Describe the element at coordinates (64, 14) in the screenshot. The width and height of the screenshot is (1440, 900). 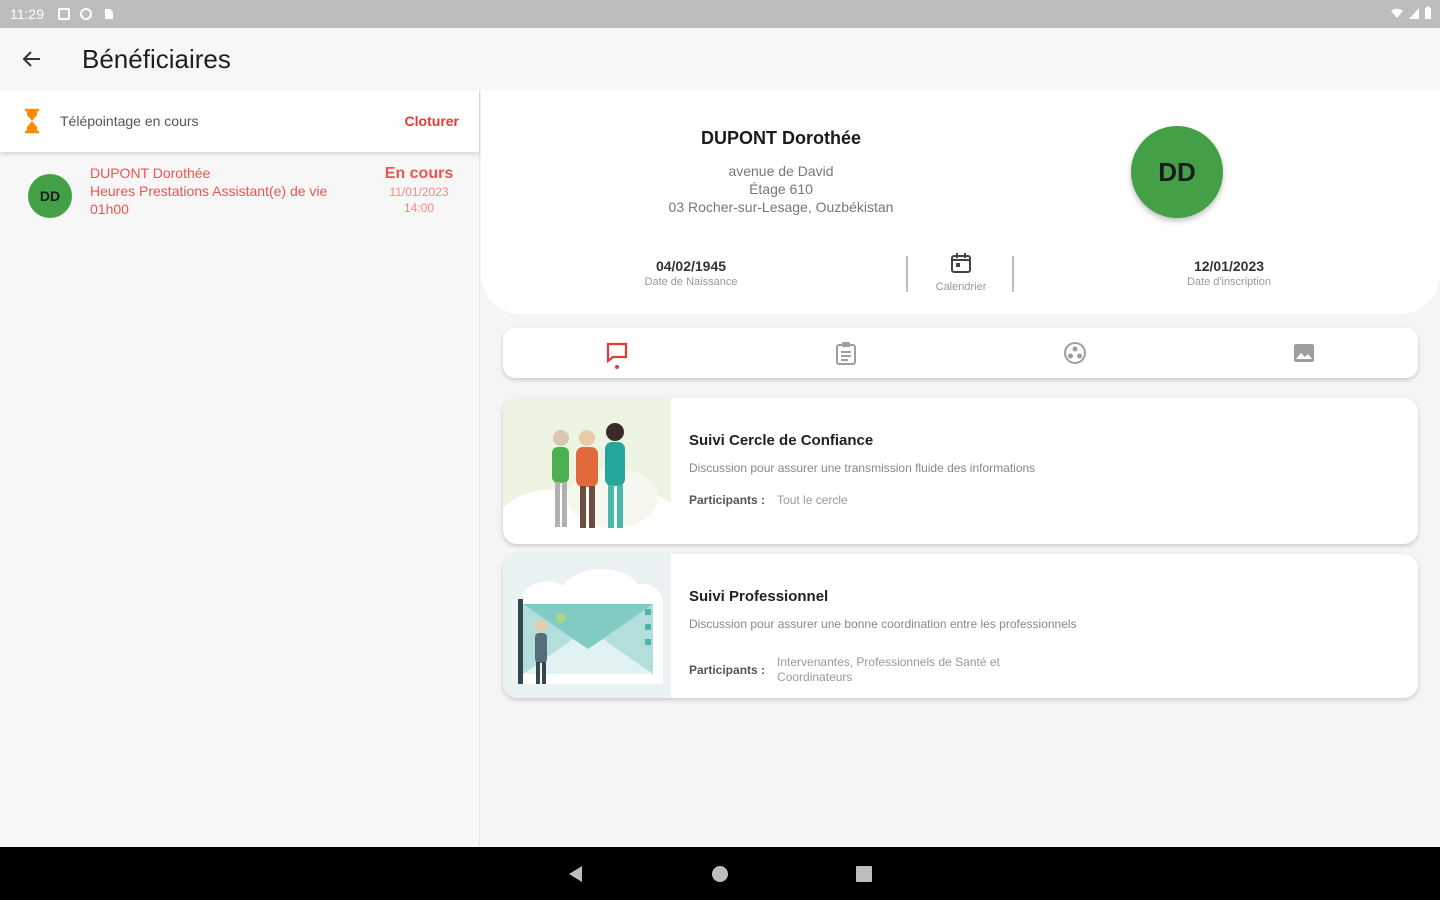
I see `notification-square-icon` at that location.